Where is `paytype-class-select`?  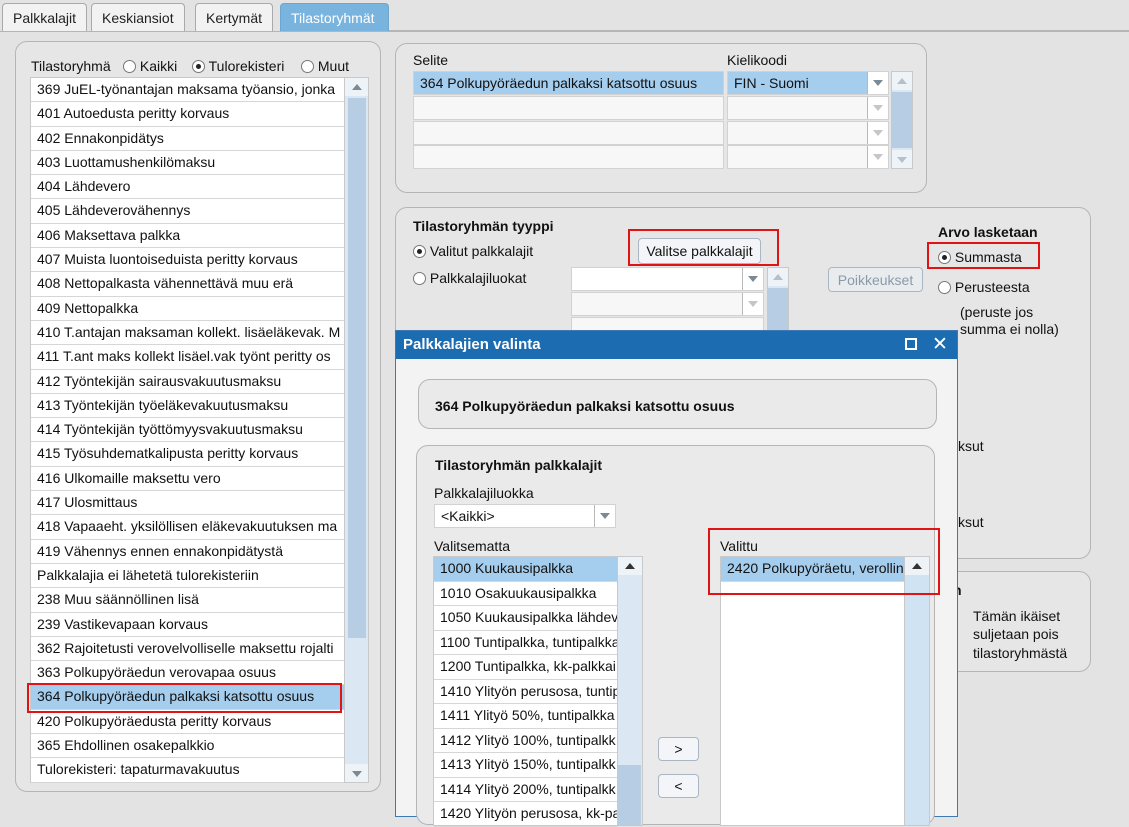 paytype-class-select is located at coordinates (667, 279).